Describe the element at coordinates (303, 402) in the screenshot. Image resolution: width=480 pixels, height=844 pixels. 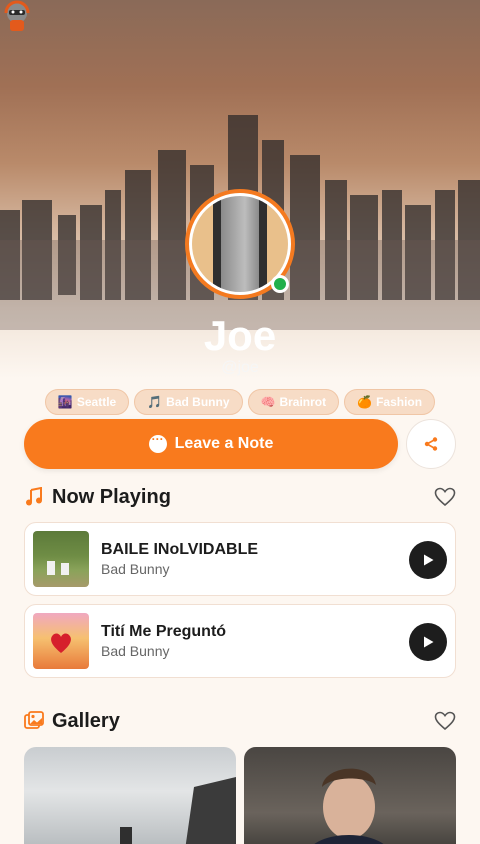
I see `tag-label: Brainrot` at that location.